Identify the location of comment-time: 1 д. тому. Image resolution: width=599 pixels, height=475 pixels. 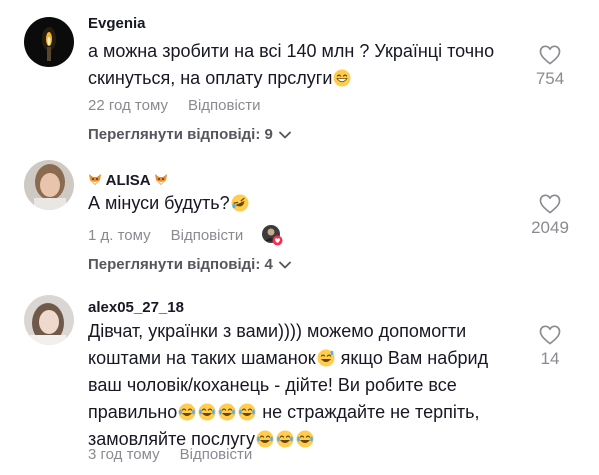
(119, 235).